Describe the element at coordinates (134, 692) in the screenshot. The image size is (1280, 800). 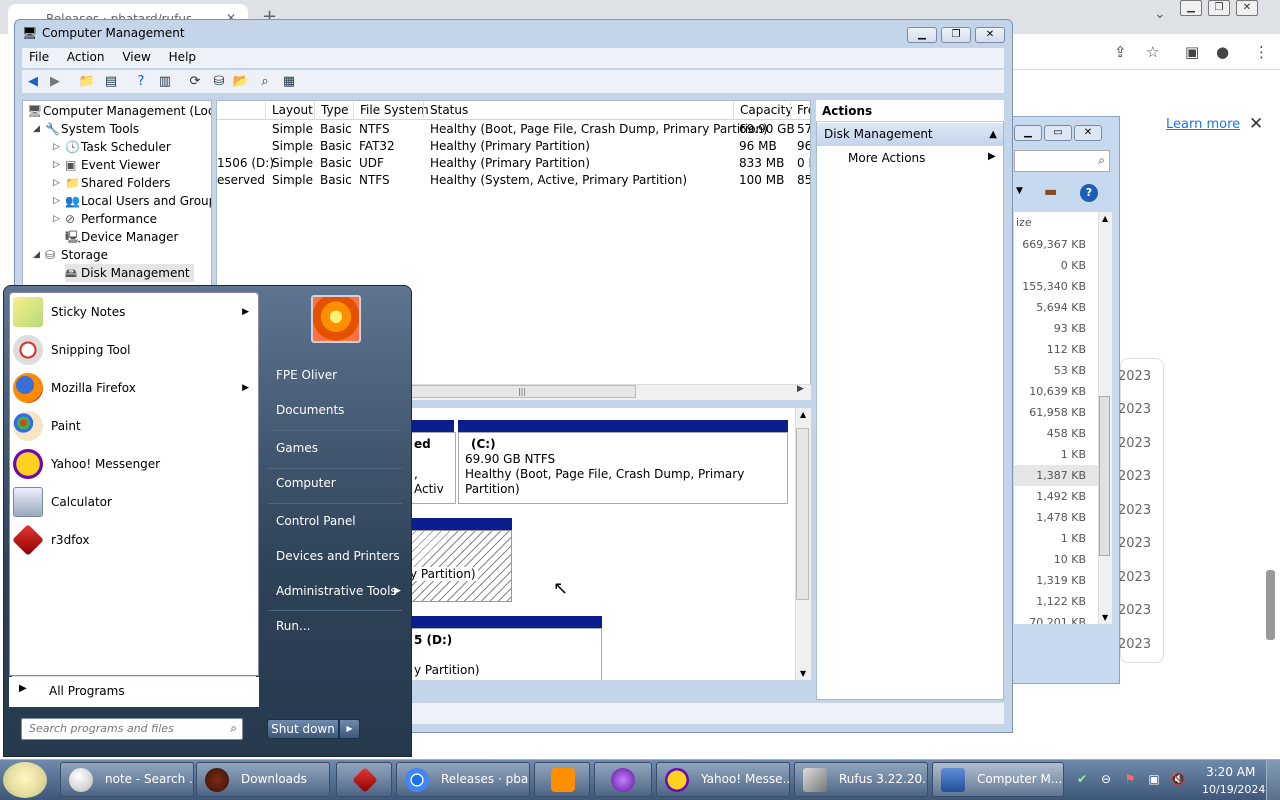
I see `all-programs-button: ▶ All Programs` at that location.